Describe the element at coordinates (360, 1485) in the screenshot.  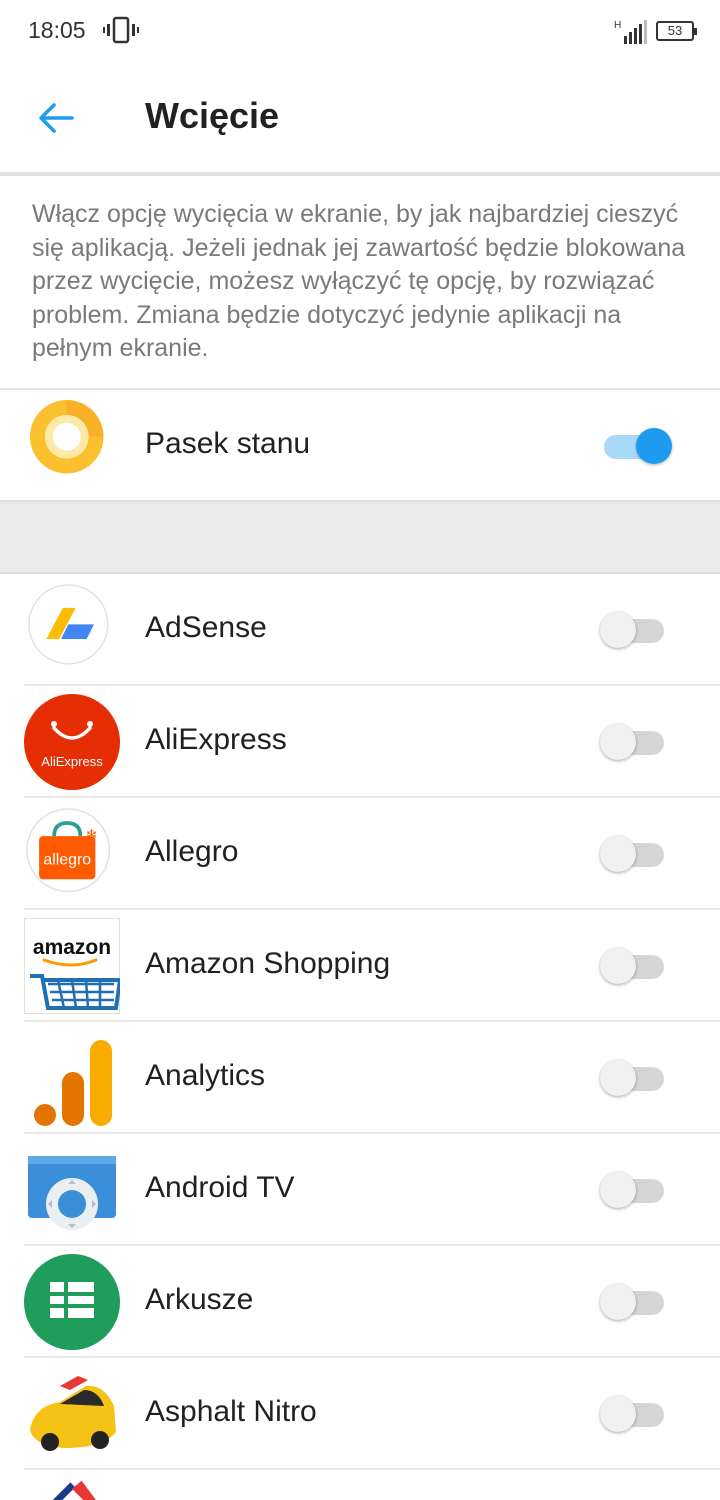
I see `app-row-partial` at that location.